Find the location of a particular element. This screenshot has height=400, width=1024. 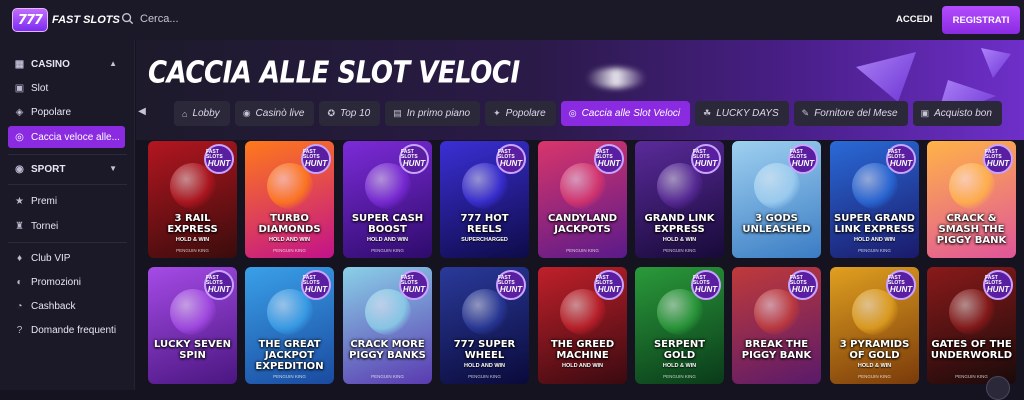

sidebar-item-prizes: ★ Premi is located at coordinates (66, 201).